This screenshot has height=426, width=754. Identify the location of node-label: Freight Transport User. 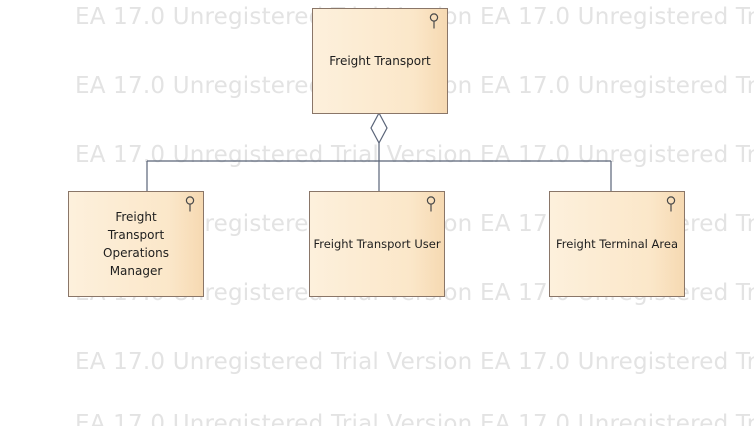
(377, 244).